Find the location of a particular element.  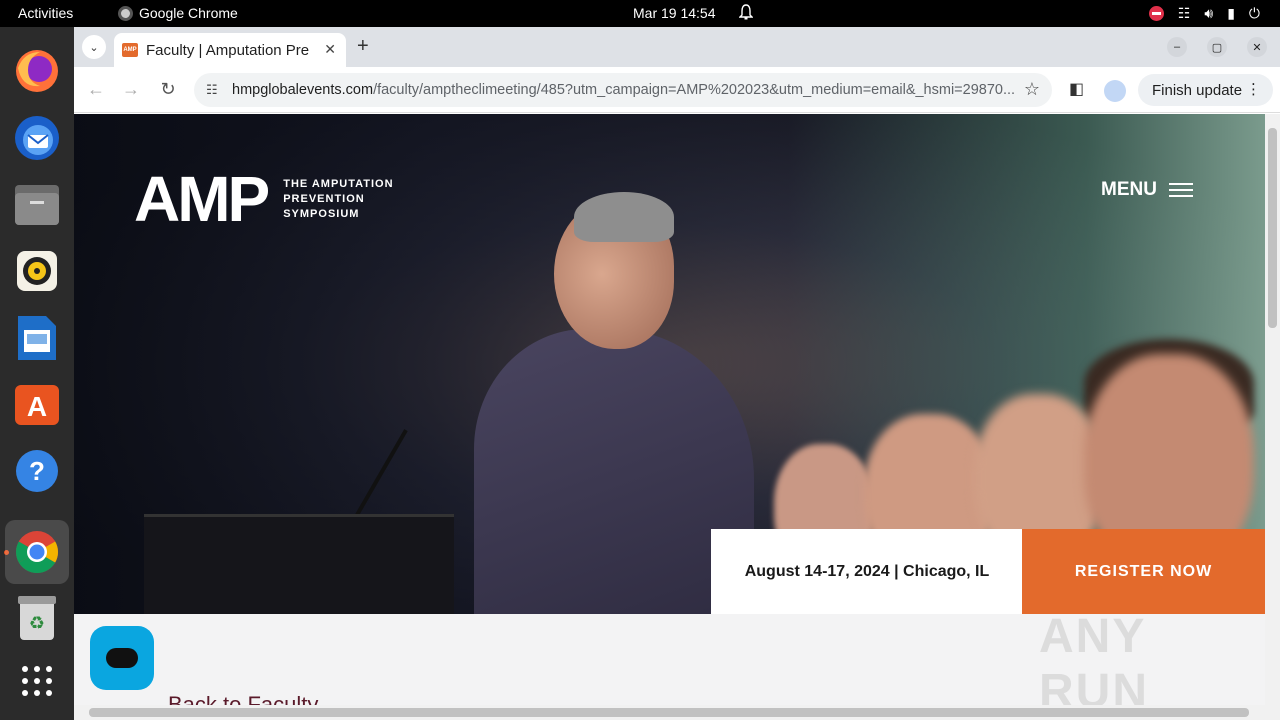

register-now-button: REGISTER NOW is located at coordinates (1143, 571).